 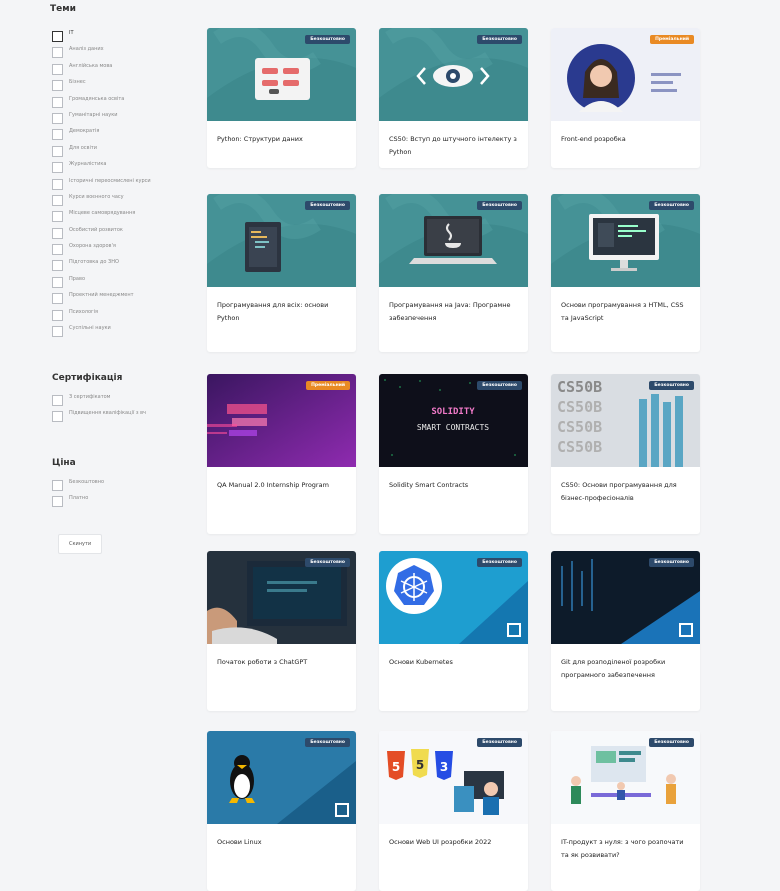 I want to click on filter-option-label: Психологія, so click(x=84, y=311).